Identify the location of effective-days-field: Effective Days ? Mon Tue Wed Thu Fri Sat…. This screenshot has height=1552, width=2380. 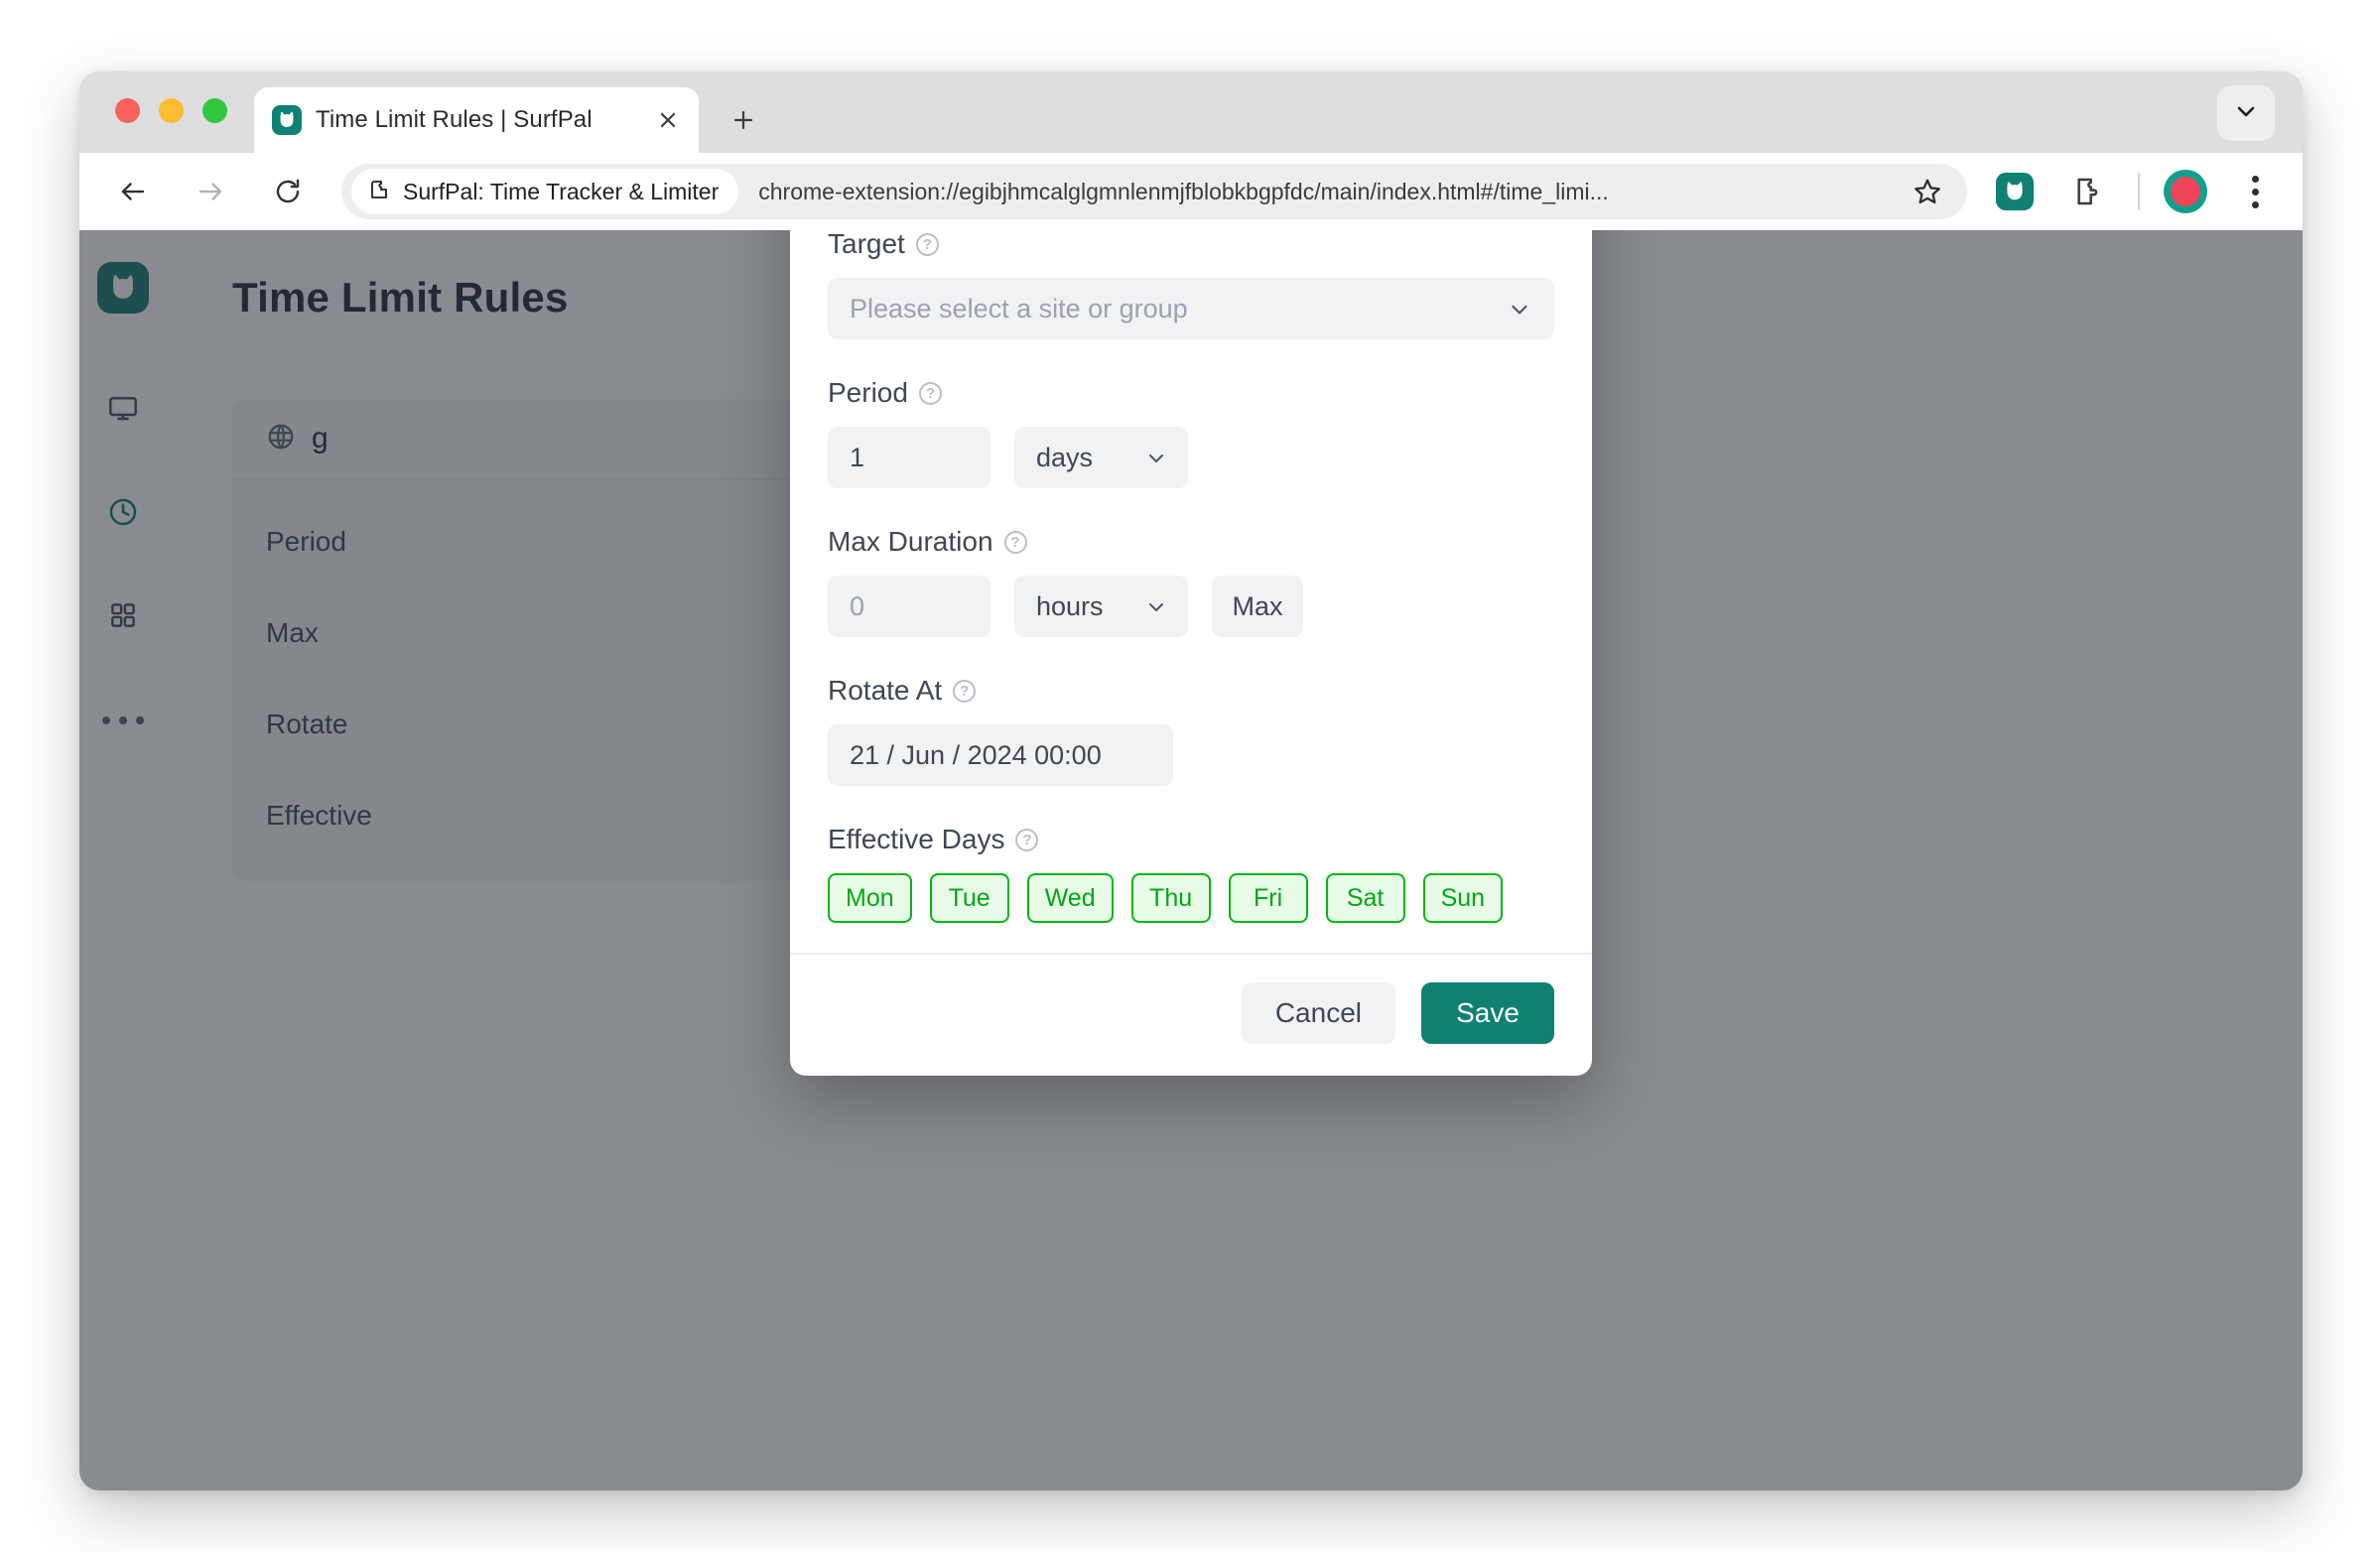
(1191, 873).